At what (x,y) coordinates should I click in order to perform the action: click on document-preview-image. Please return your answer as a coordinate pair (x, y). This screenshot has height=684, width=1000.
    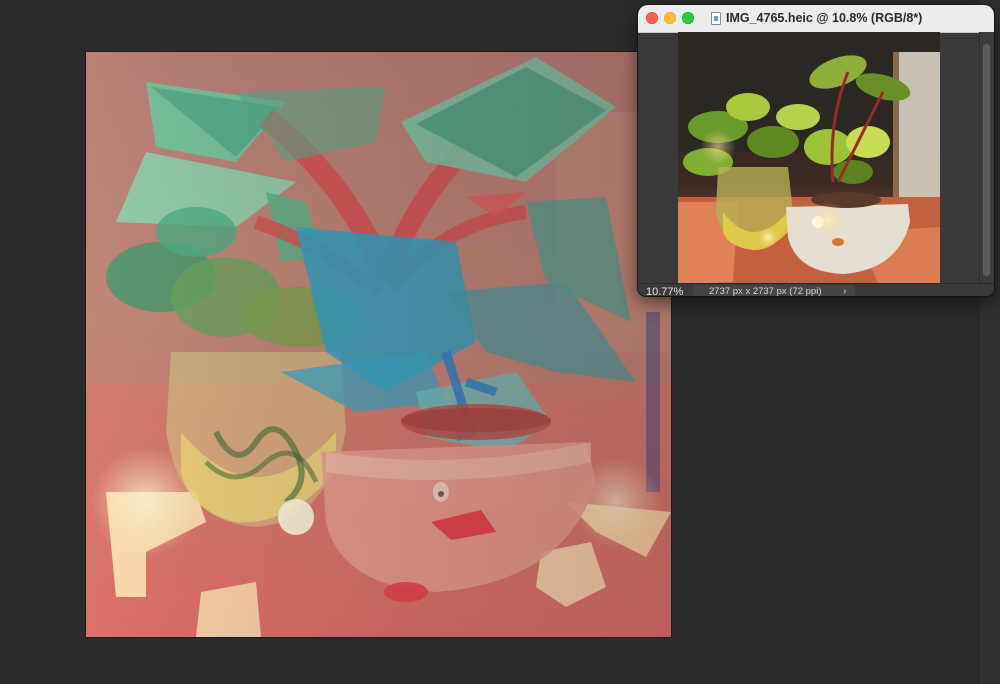
    Looking at the image, I should click on (809, 158).